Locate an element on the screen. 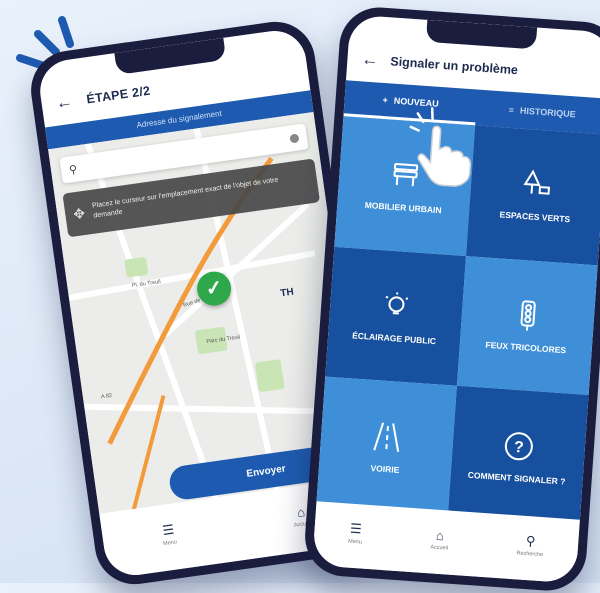 This screenshot has width=600, height=593. page-title: Signaler un problème is located at coordinates (454, 65).